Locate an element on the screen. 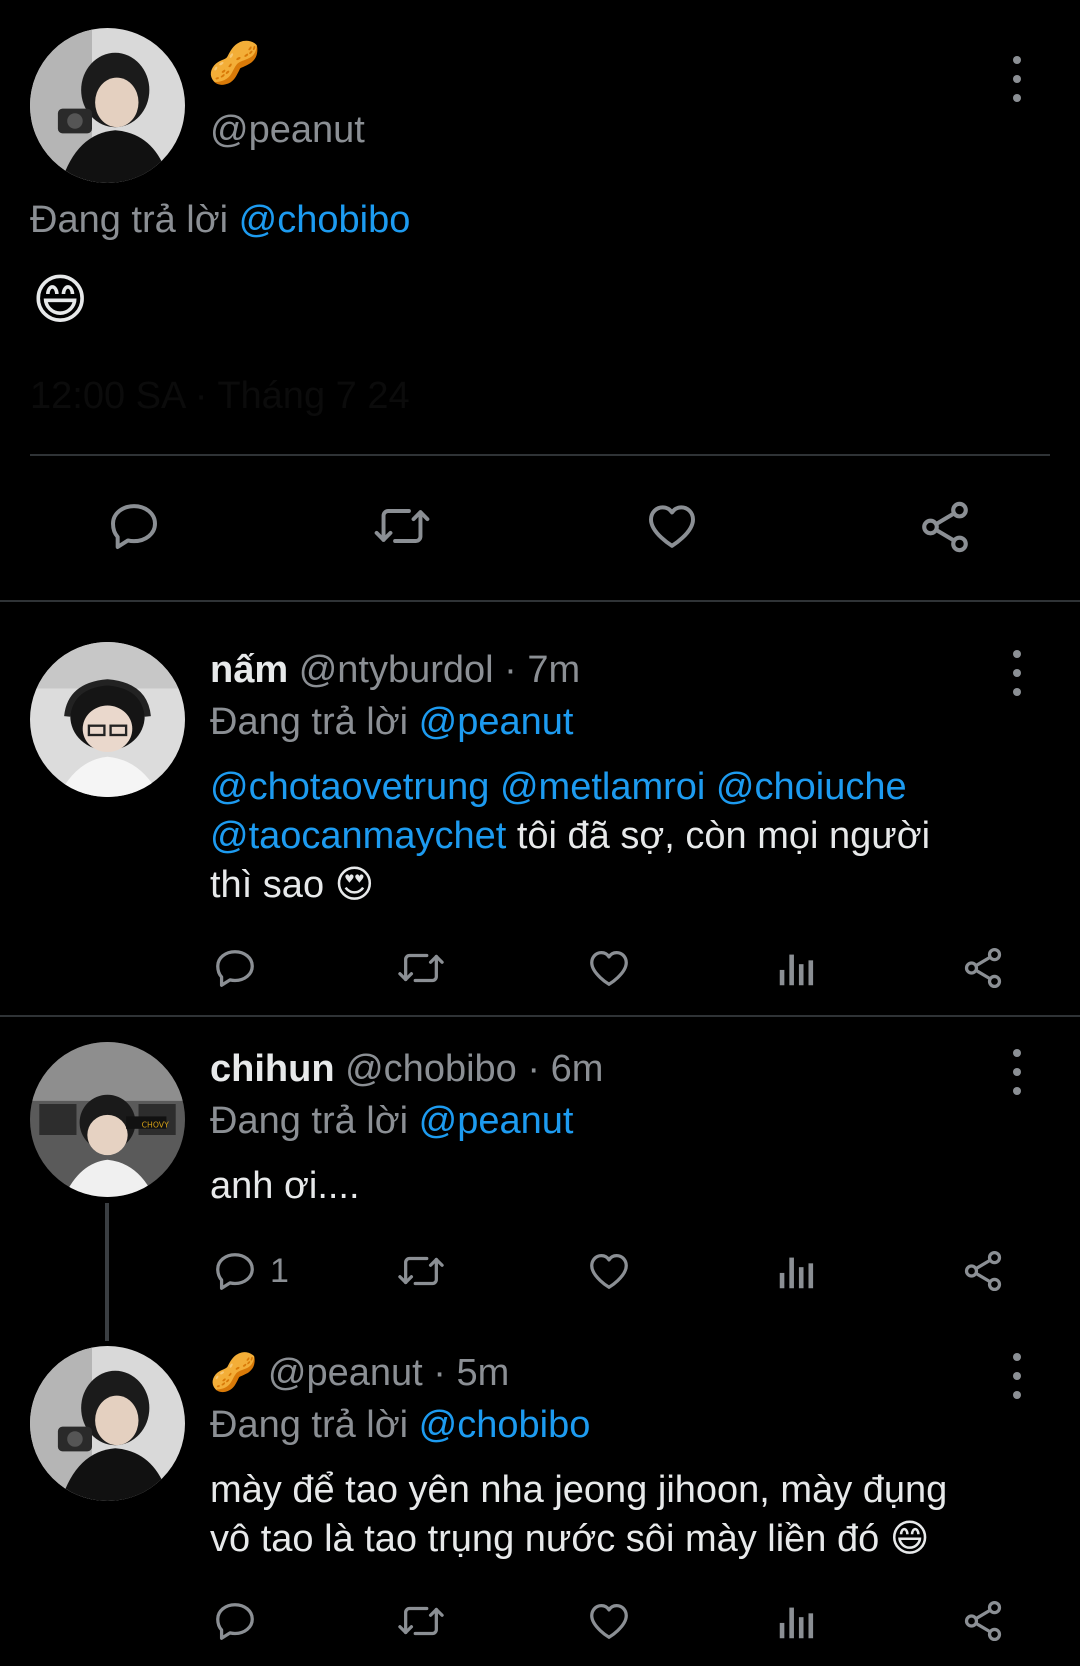 The width and height of the screenshot is (1080, 1666). reply-header: nấm @ntyburdol · 7m is located at coordinates (395, 670).